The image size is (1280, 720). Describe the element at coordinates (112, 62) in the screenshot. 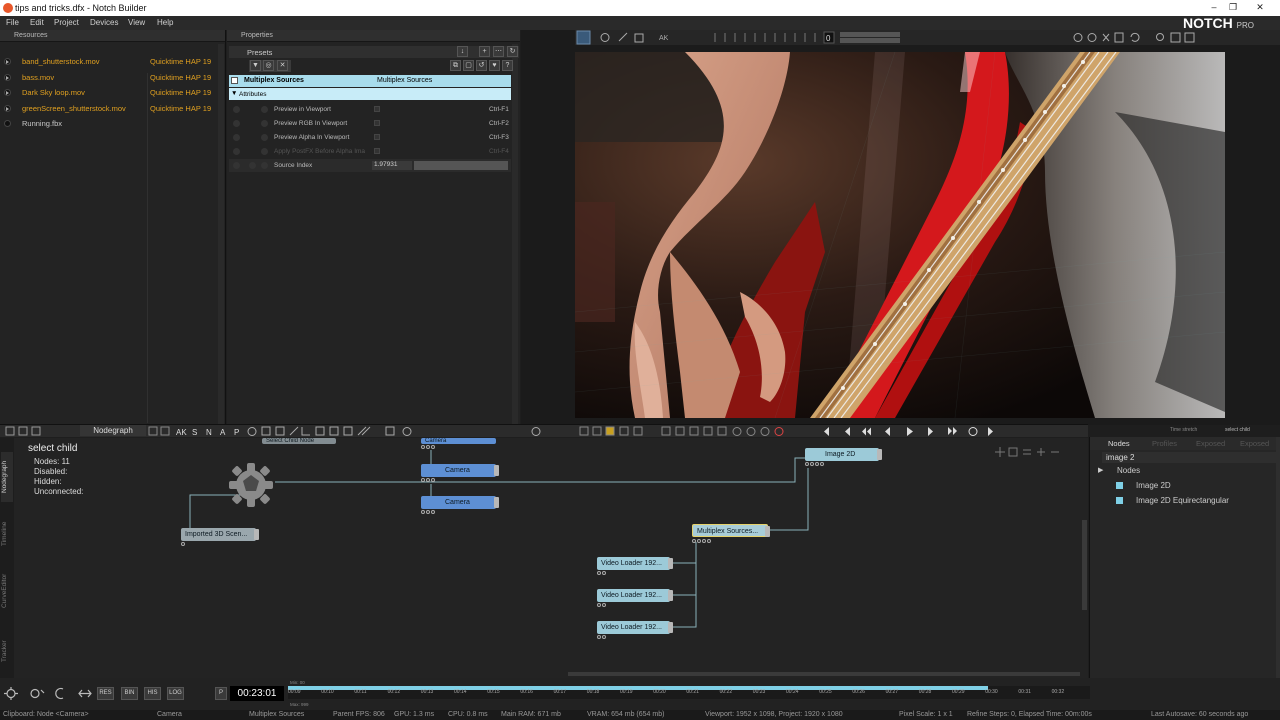

I see `resource-item: band_shutterstock.mov Quicktime HAP 19` at that location.